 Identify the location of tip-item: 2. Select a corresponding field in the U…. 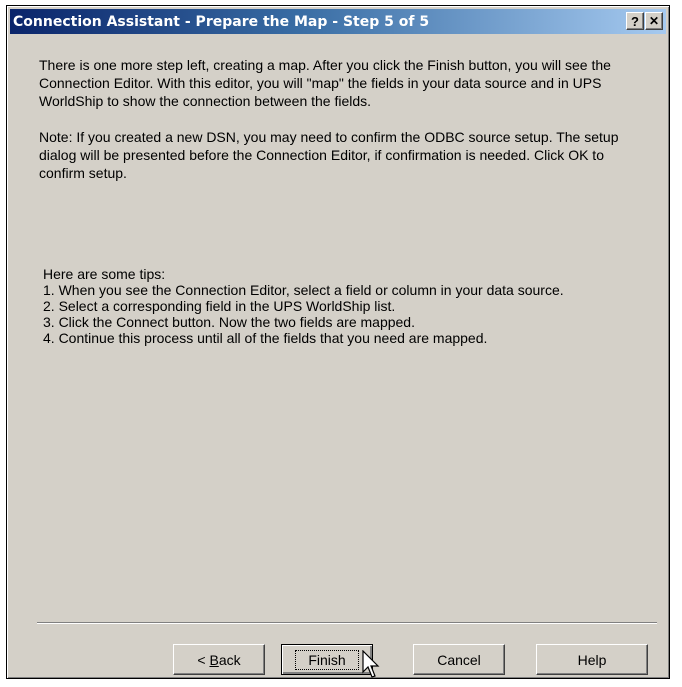
(219, 306).